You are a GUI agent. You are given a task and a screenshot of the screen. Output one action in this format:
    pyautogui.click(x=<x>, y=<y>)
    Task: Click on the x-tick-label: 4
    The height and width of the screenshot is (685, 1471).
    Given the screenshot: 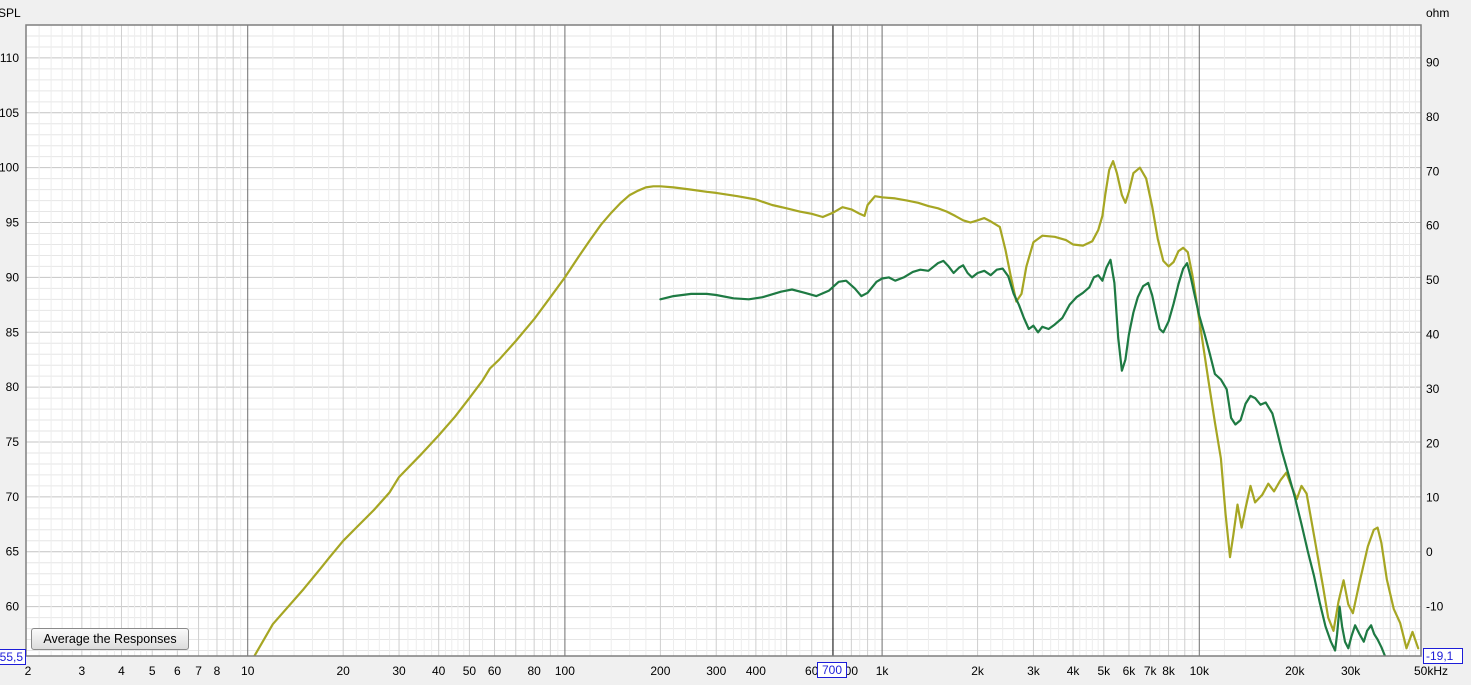 What is the action you would take?
    pyautogui.click(x=121, y=671)
    